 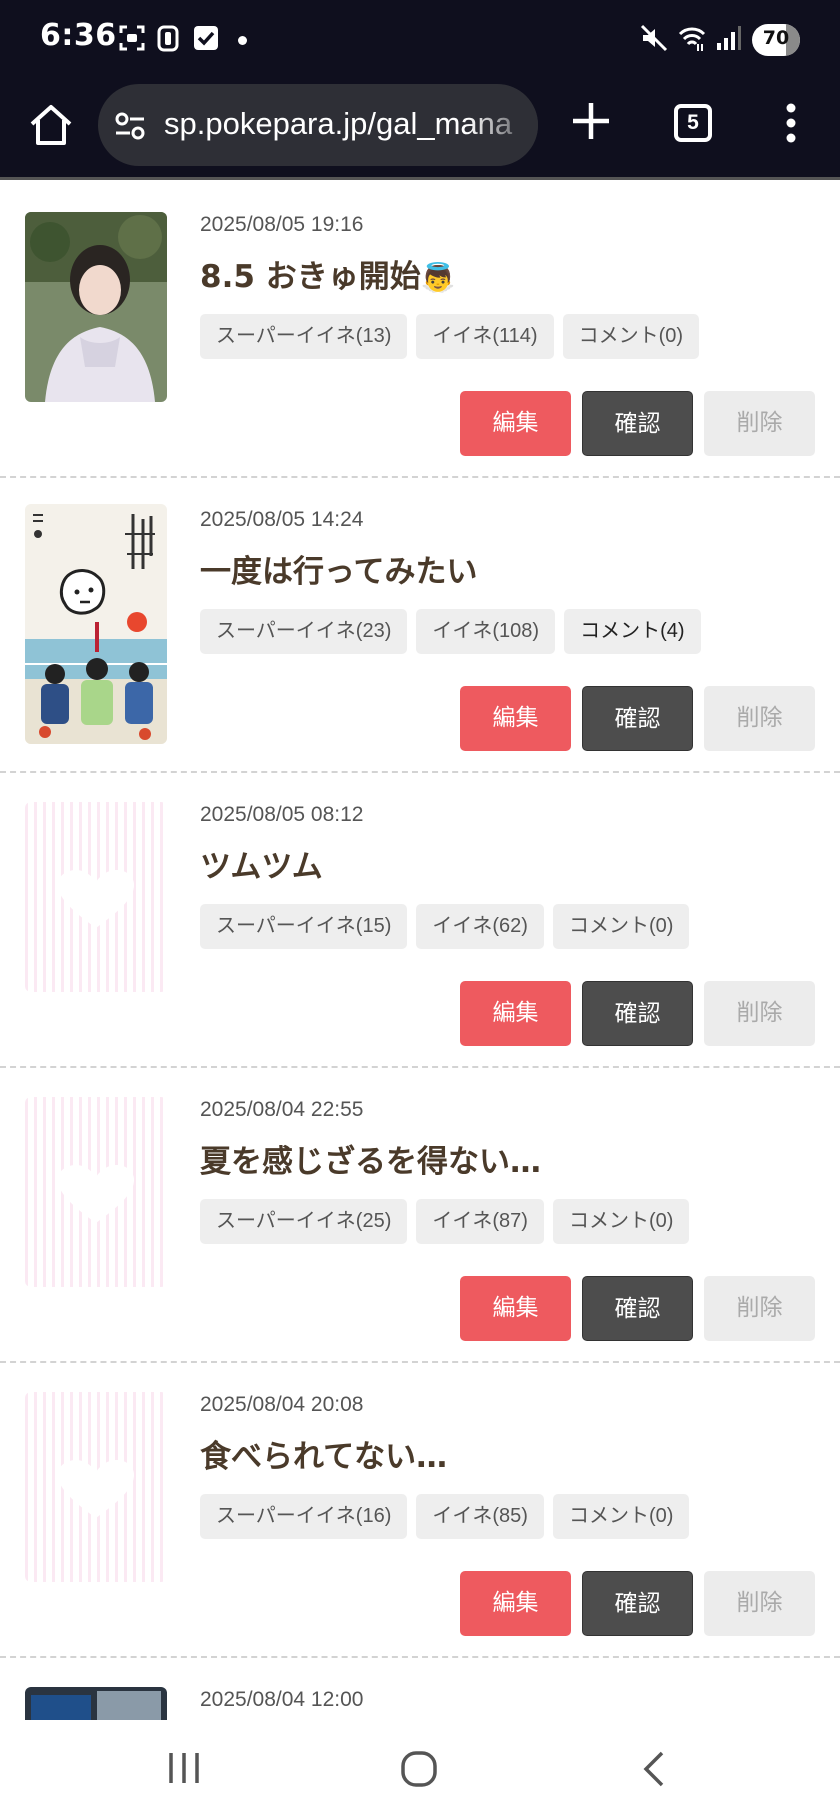 I want to click on post-title: 一度は行ってみたい, so click(x=338, y=568).